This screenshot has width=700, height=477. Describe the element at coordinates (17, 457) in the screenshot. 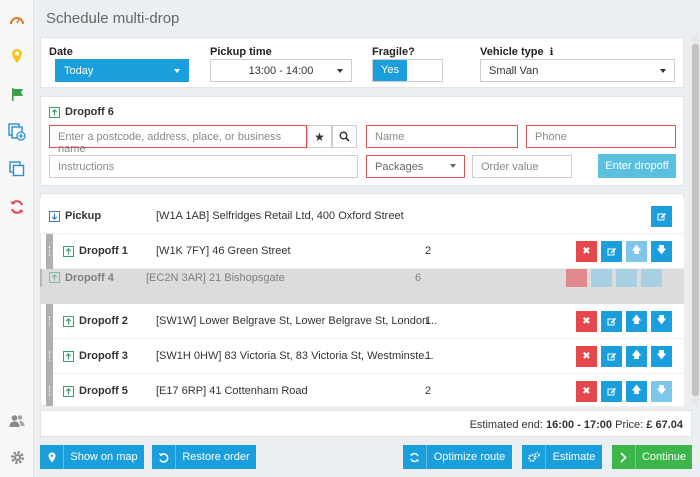

I see `gear-icon` at that location.